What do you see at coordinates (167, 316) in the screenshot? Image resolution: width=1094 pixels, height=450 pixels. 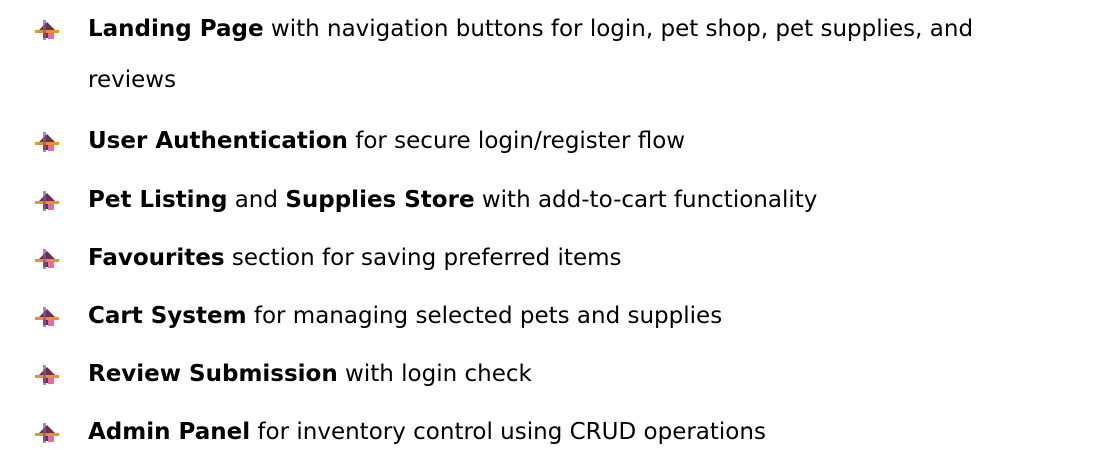 I see `feature-title: Cart System` at bounding box center [167, 316].